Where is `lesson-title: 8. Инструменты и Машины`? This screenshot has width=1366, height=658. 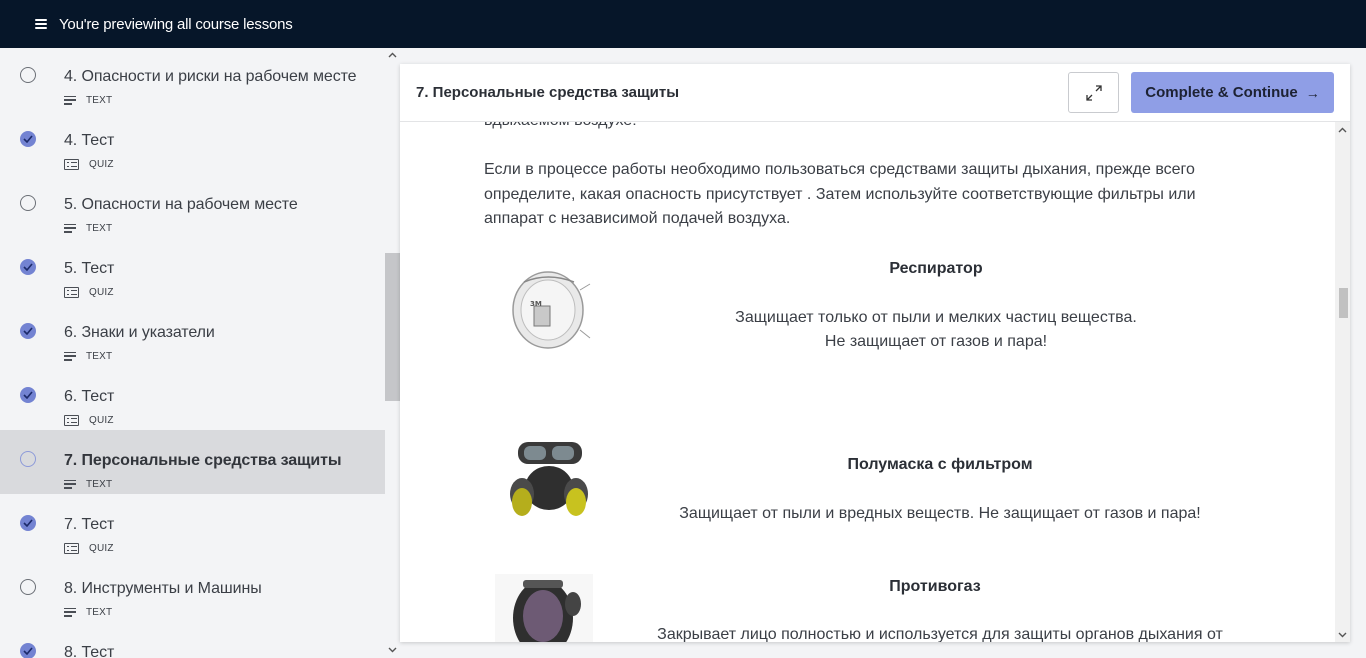 lesson-title: 8. Инструменты и Машины is located at coordinates (163, 588).